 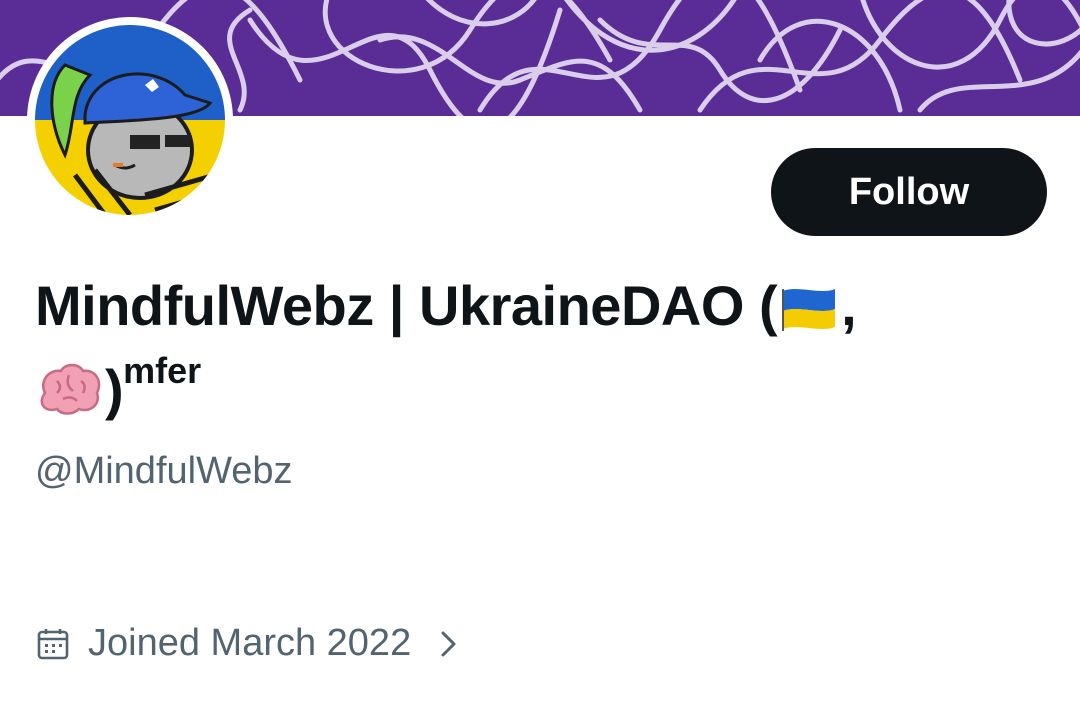 What do you see at coordinates (70, 398) in the screenshot?
I see `brain-icon` at bounding box center [70, 398].